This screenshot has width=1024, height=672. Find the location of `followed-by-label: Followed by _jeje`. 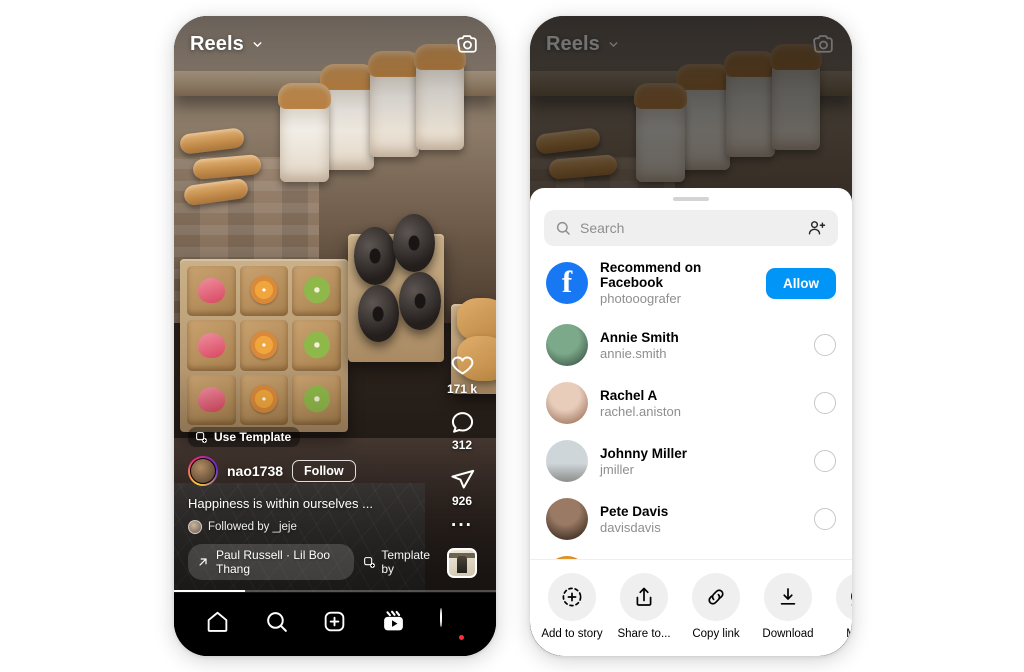

followed-by-label: Followed by _jeje is located at coordinates (252, 527).